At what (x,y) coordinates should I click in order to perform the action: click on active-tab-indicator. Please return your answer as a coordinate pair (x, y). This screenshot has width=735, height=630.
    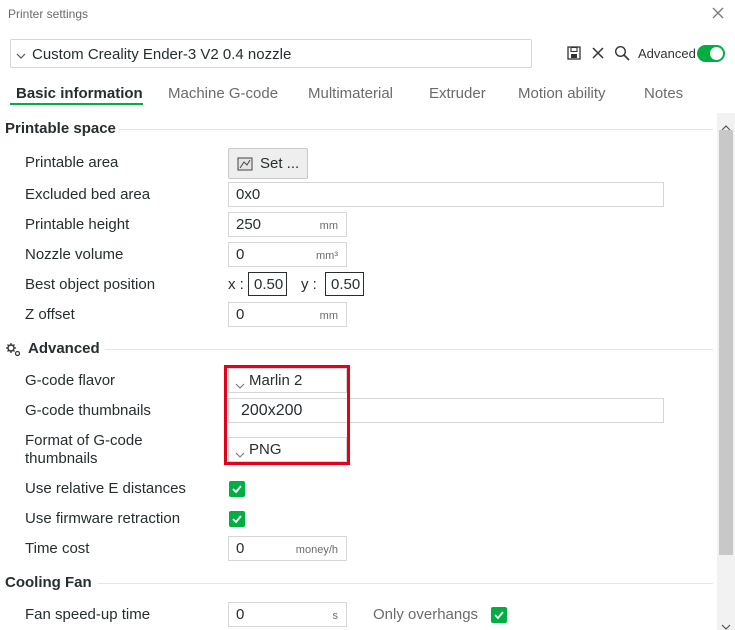
    Looking at the image, I should click on (76, 104).